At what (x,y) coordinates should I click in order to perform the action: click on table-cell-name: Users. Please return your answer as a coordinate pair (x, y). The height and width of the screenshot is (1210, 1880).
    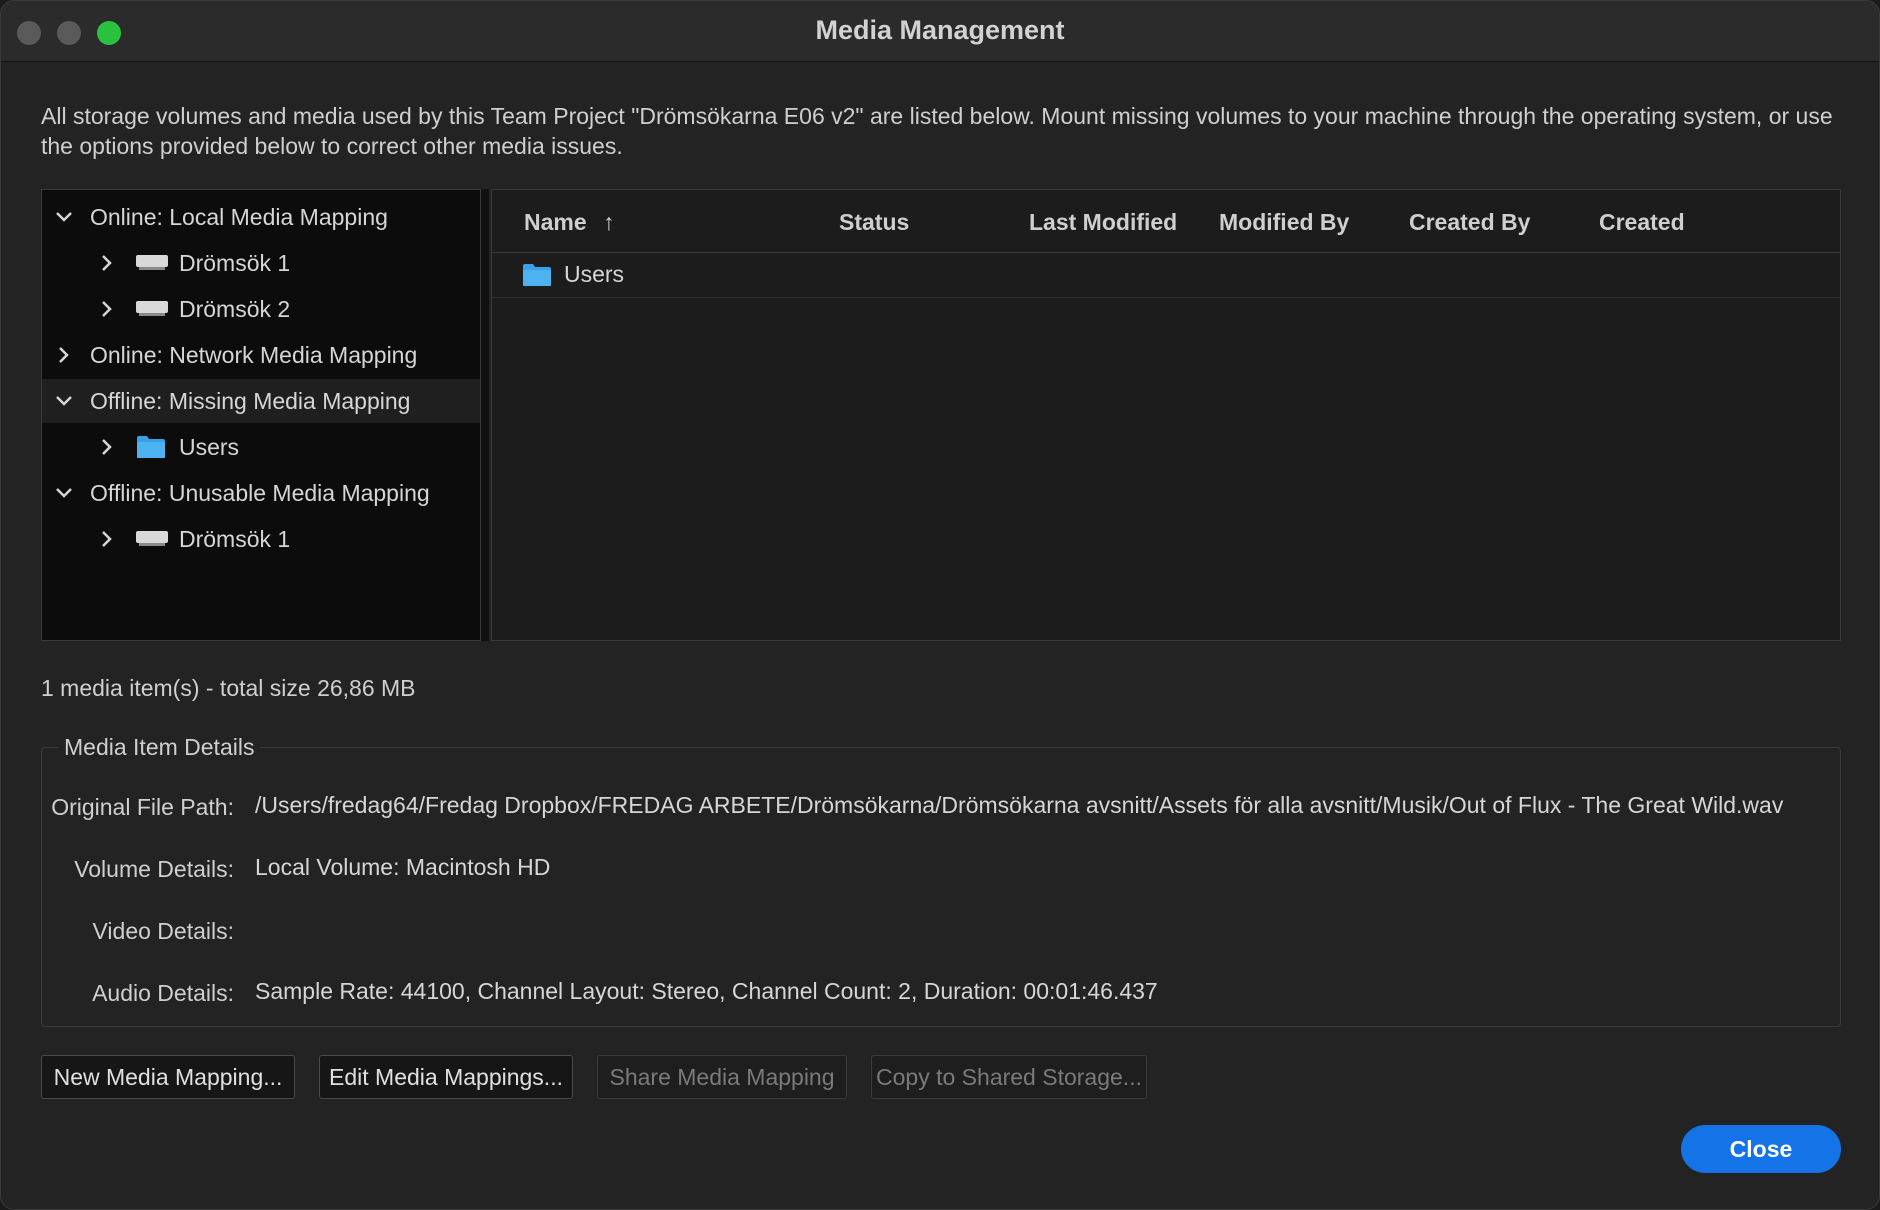
    Looking at the image, I should click on (594, 274).